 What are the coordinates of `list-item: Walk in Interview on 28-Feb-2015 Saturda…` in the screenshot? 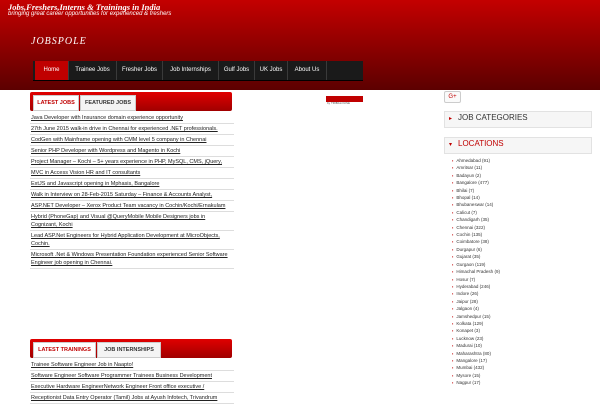 It's located at (132, 195).